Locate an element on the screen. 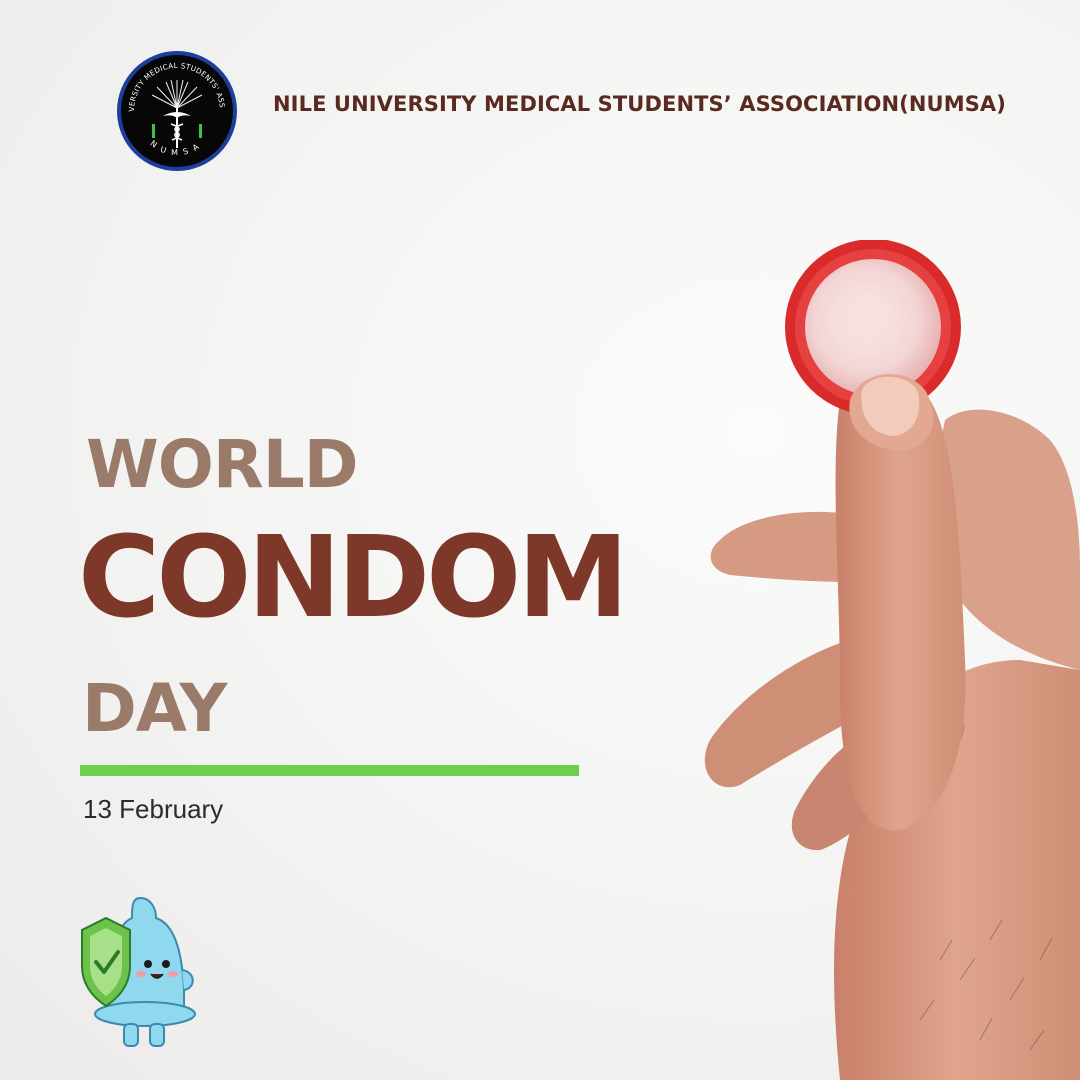 The width and height of the screenshot is (1080, 1080). title-world: WORLD is located at coordinates (222, 464).